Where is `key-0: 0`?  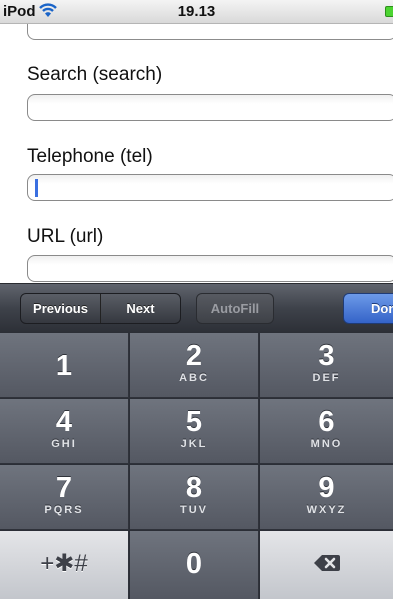
key-0: 0 is located at coordinates (194, 565).